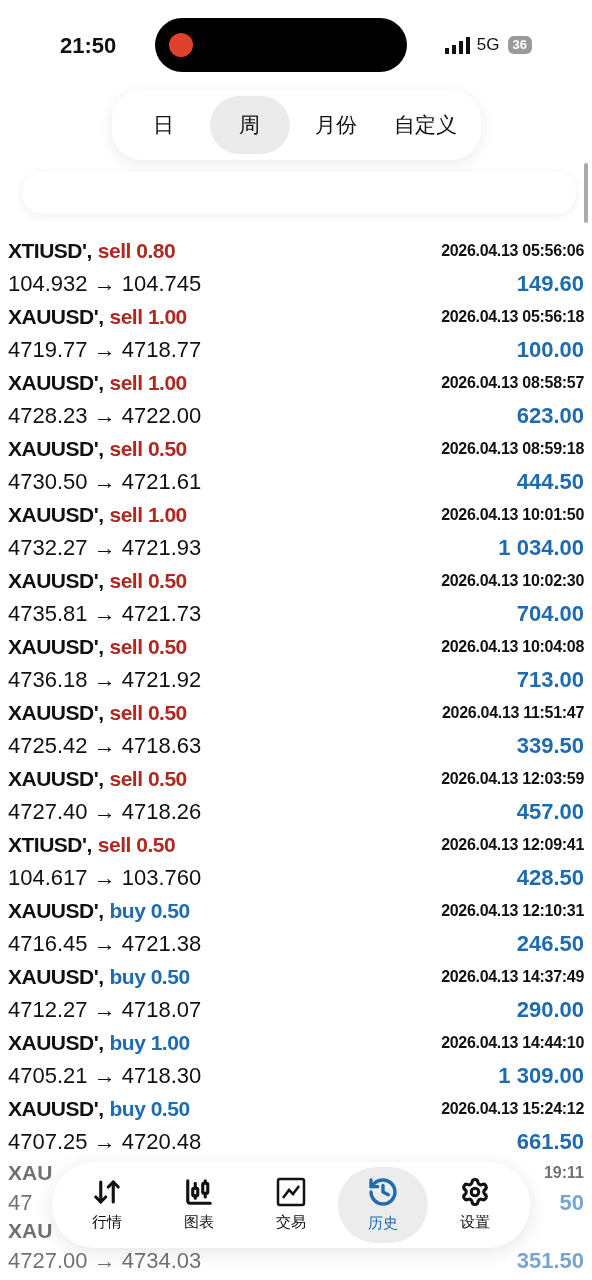 This screenshot has height=1280, width=592. What do you see at coordinates (105, 1141) in the screenshot?
I see `price-range: 4707.25 → 4720.48` at bounding box center [105, 1141].